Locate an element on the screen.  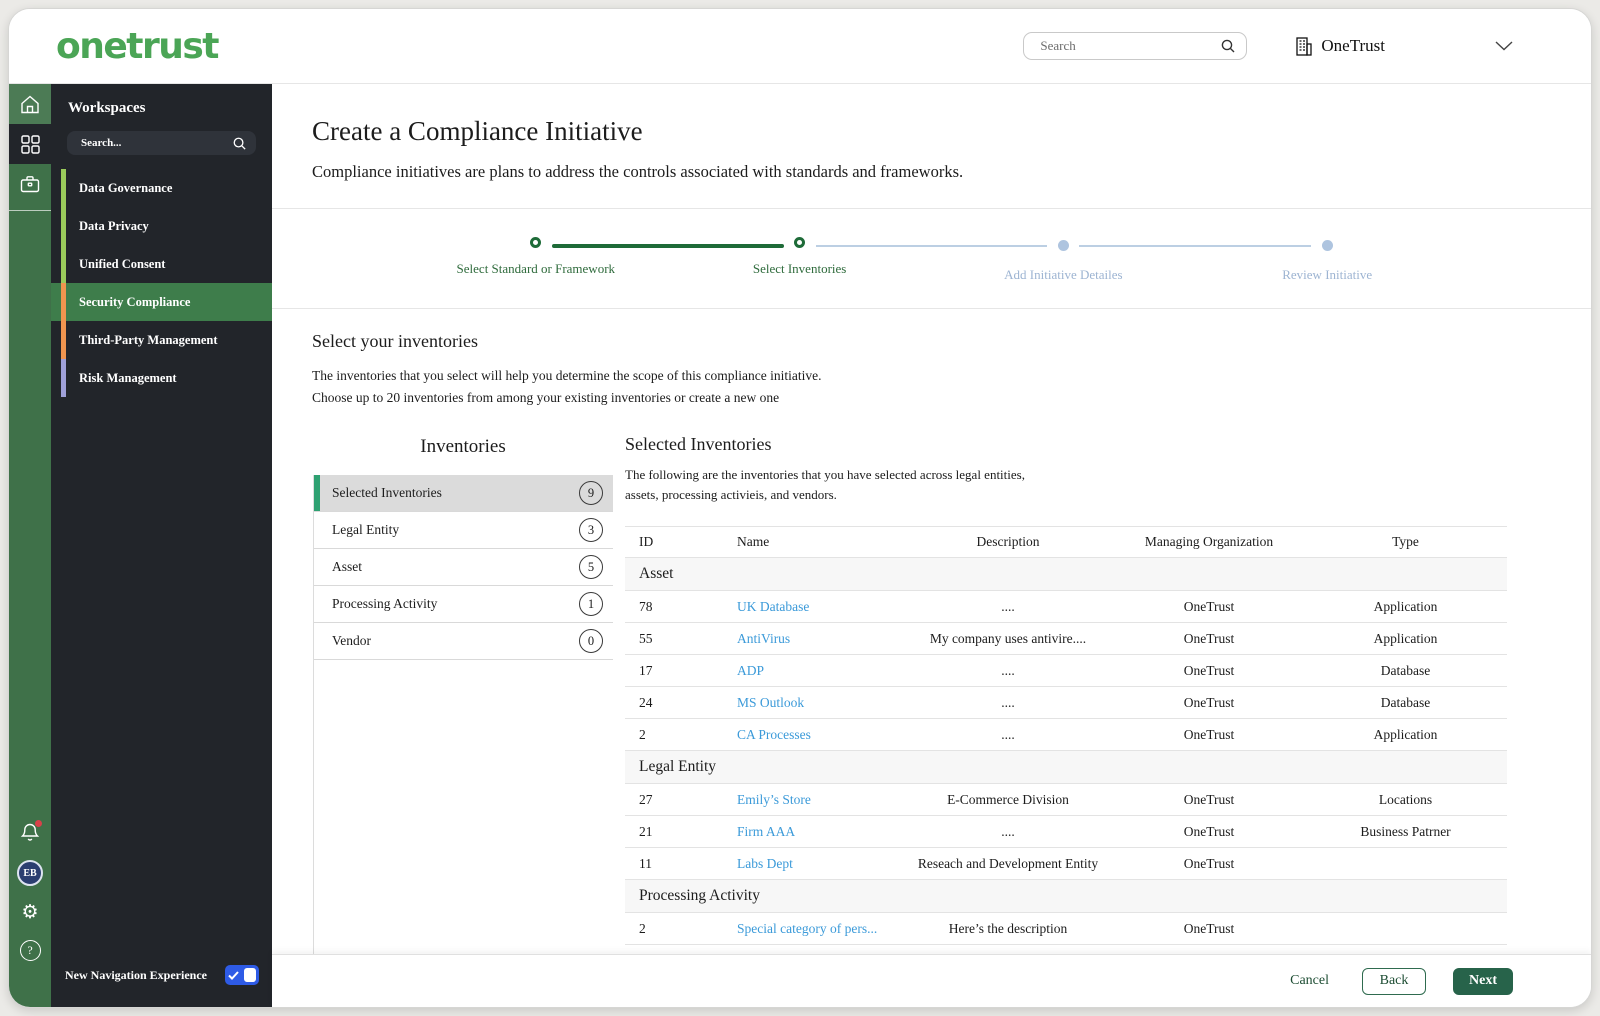
home-nav-button is located at coordinates (30, 104).